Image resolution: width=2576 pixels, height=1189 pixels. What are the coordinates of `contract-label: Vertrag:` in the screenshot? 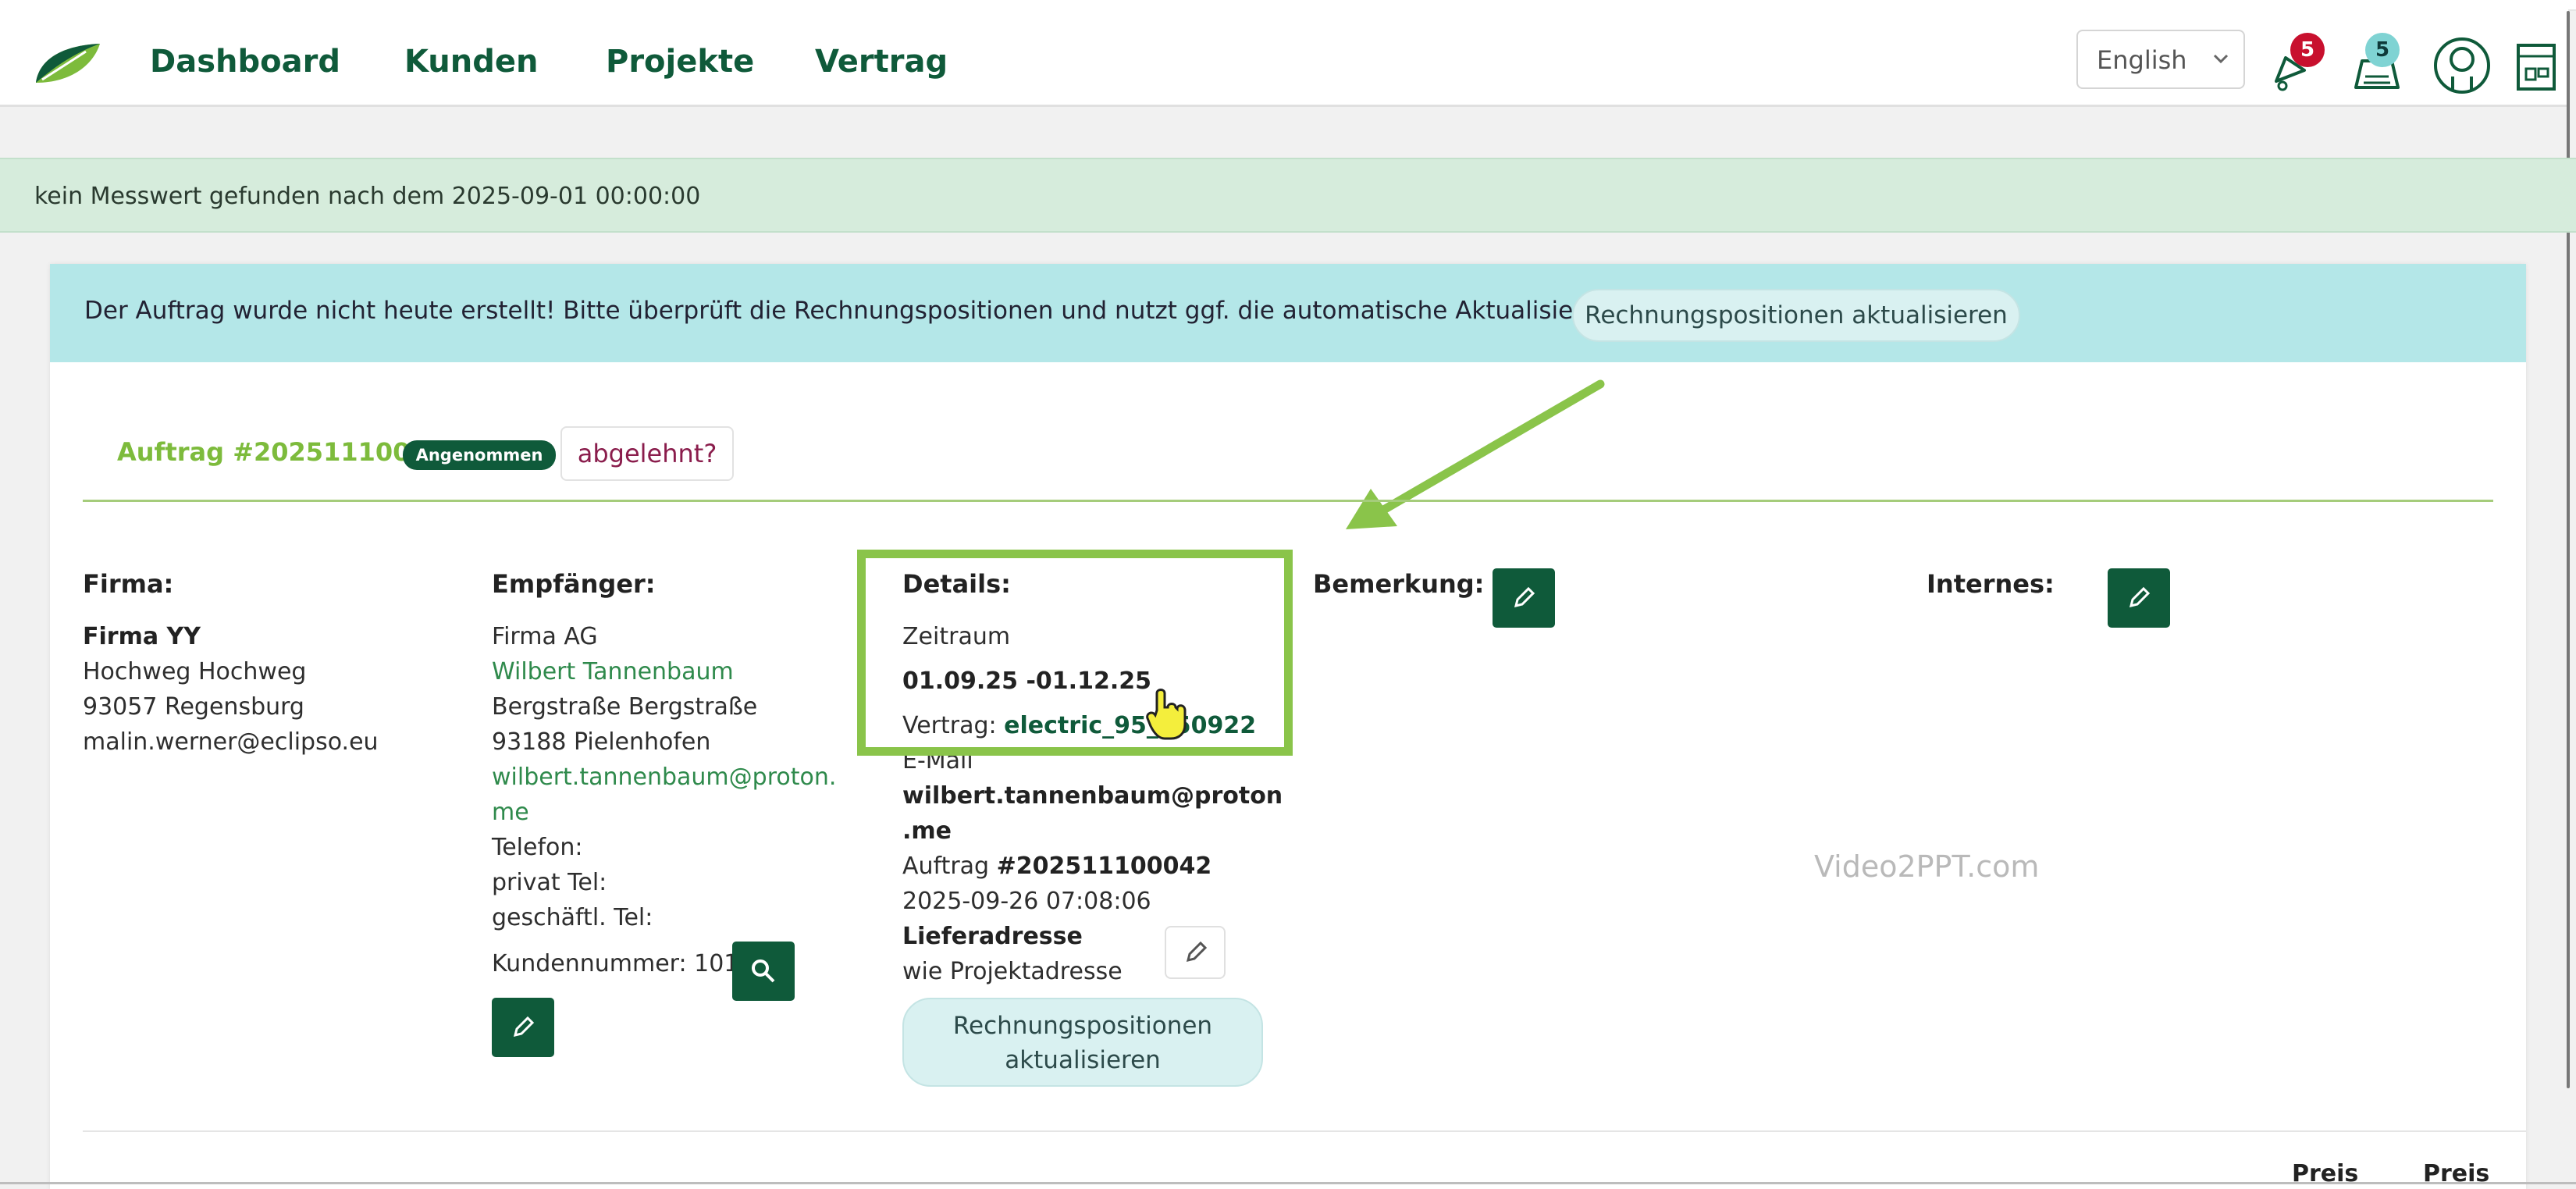 It's located at (949, 725).